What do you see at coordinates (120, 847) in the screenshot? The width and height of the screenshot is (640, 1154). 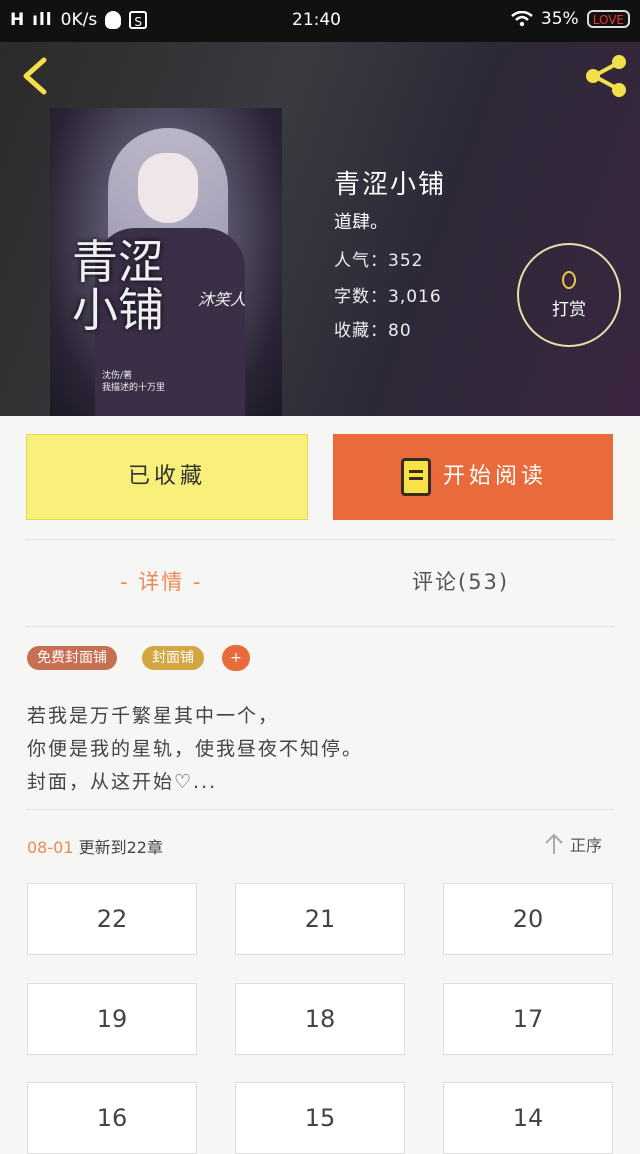 I see `update-text: 更新到22章` at bounding box center [120, 847].